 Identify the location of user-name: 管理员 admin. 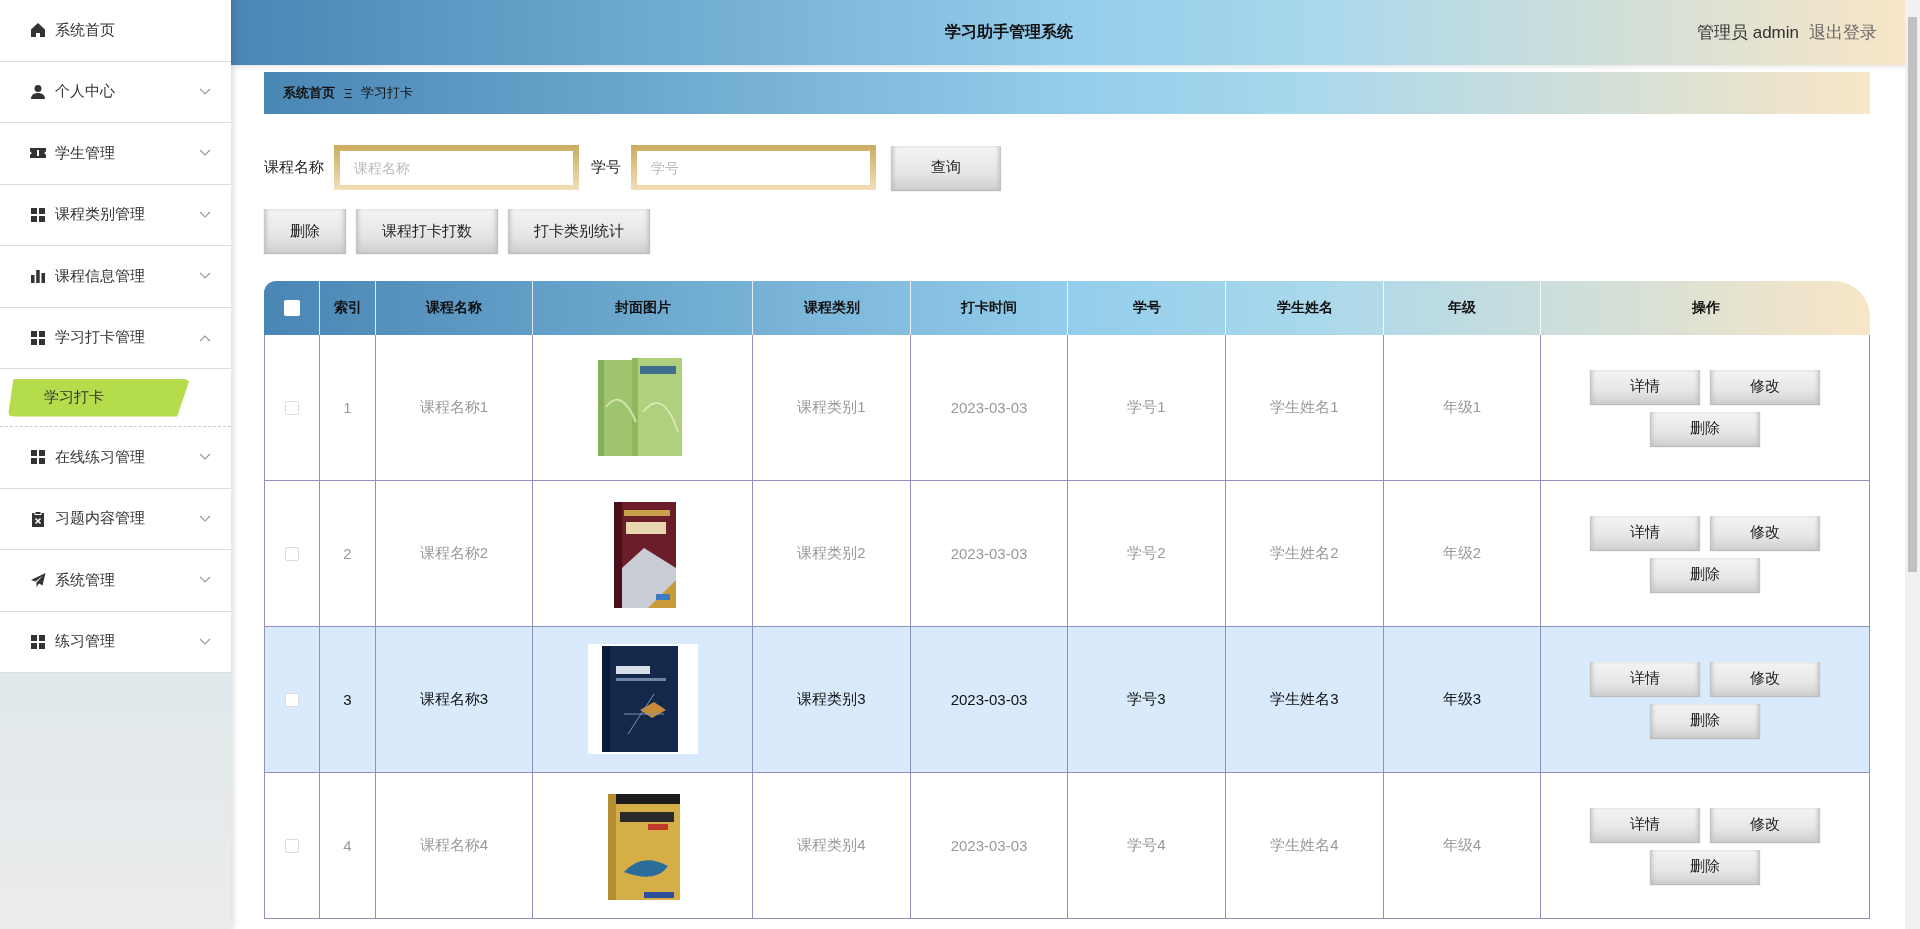
(1747, 33).